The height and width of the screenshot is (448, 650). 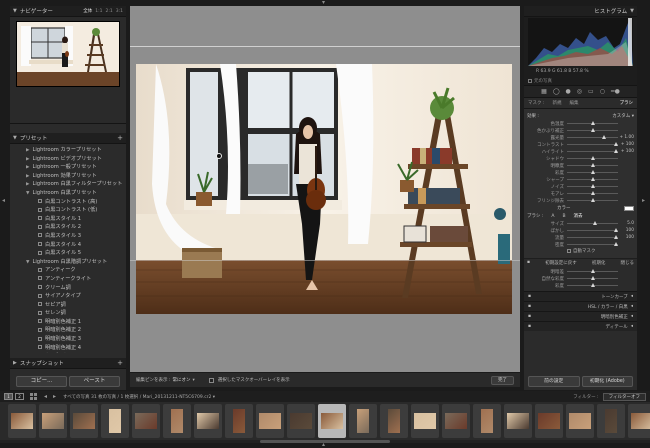 I want to click on color-swatch, so click(x=629, y=208).